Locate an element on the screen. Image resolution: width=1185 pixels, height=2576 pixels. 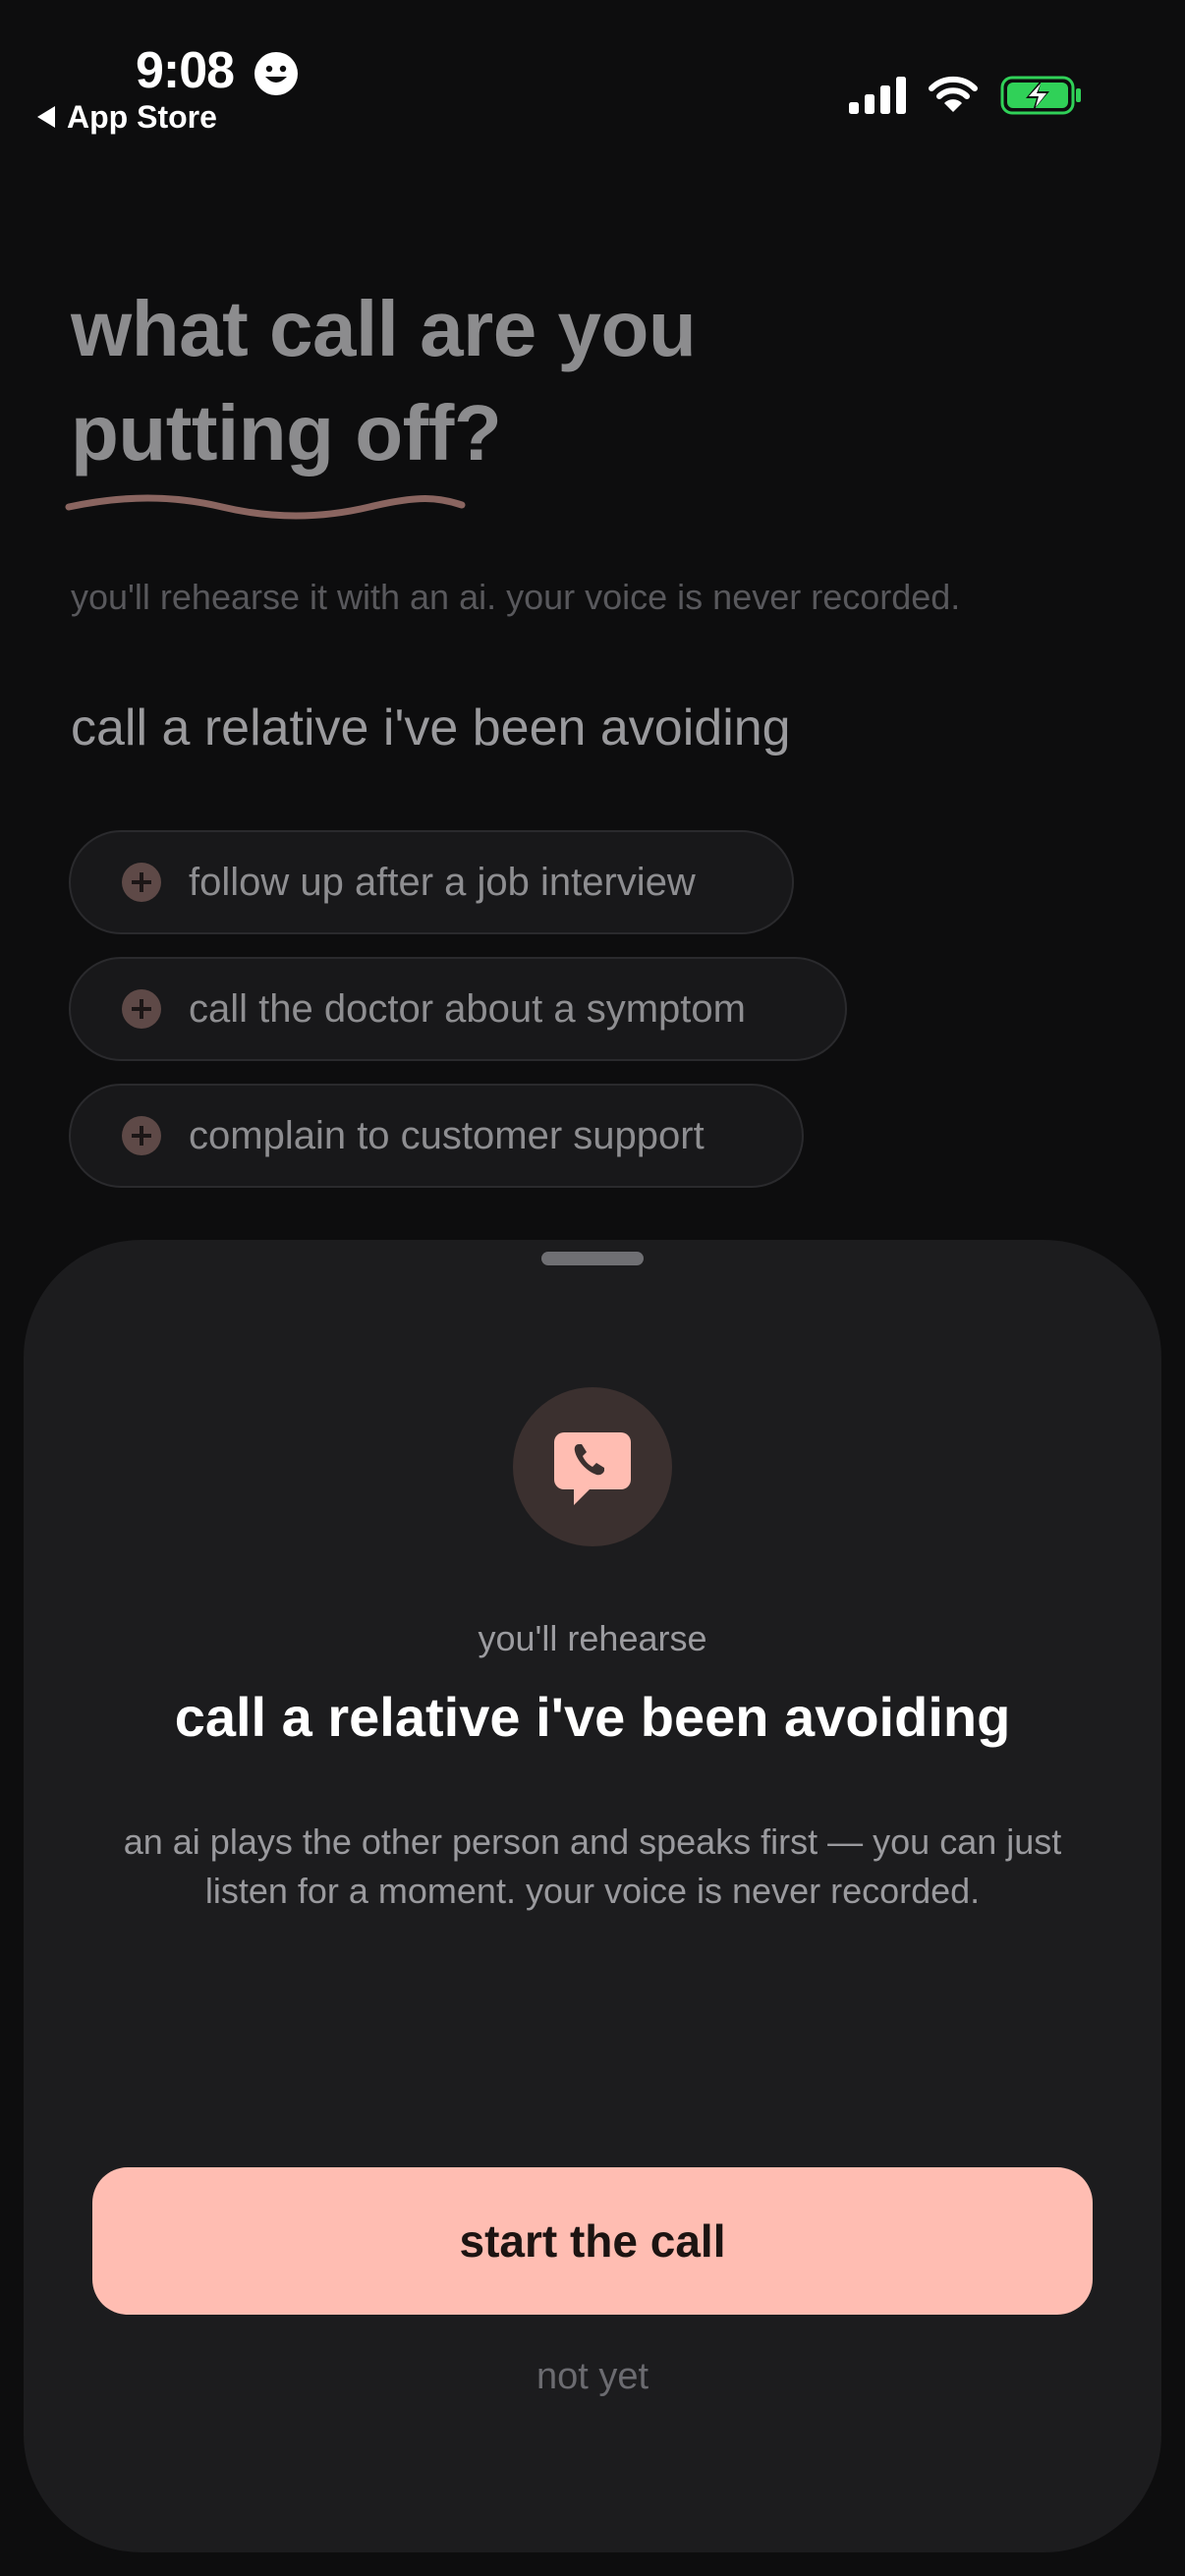
sheet-title: call a relative i've been avoiding is located at coordinates (592, 1717).